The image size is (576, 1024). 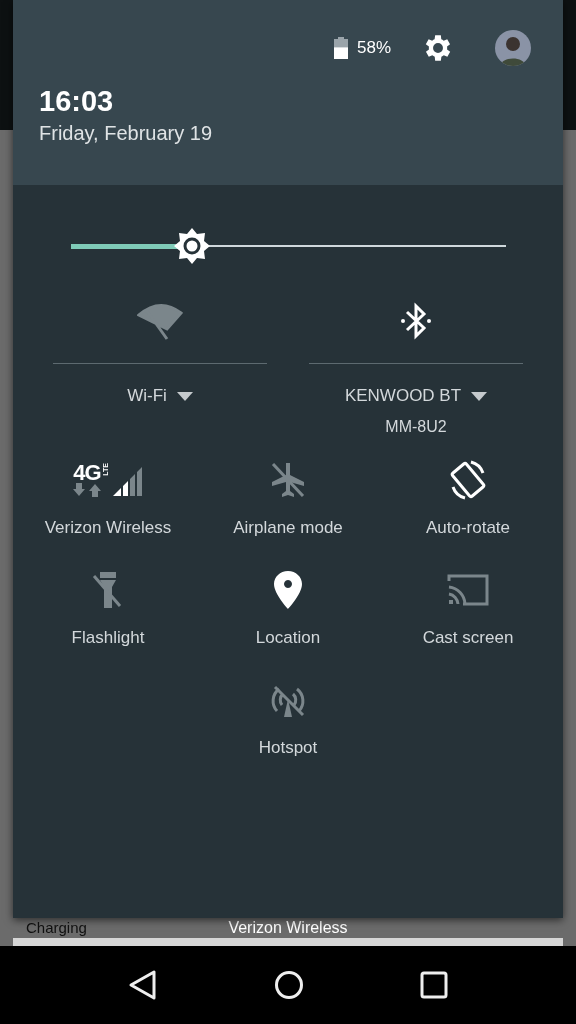 What do you see at coordinates (288, 528) in the screenshot?
I see `tile-label: Airplane mode` at bounding box center [288, 528].